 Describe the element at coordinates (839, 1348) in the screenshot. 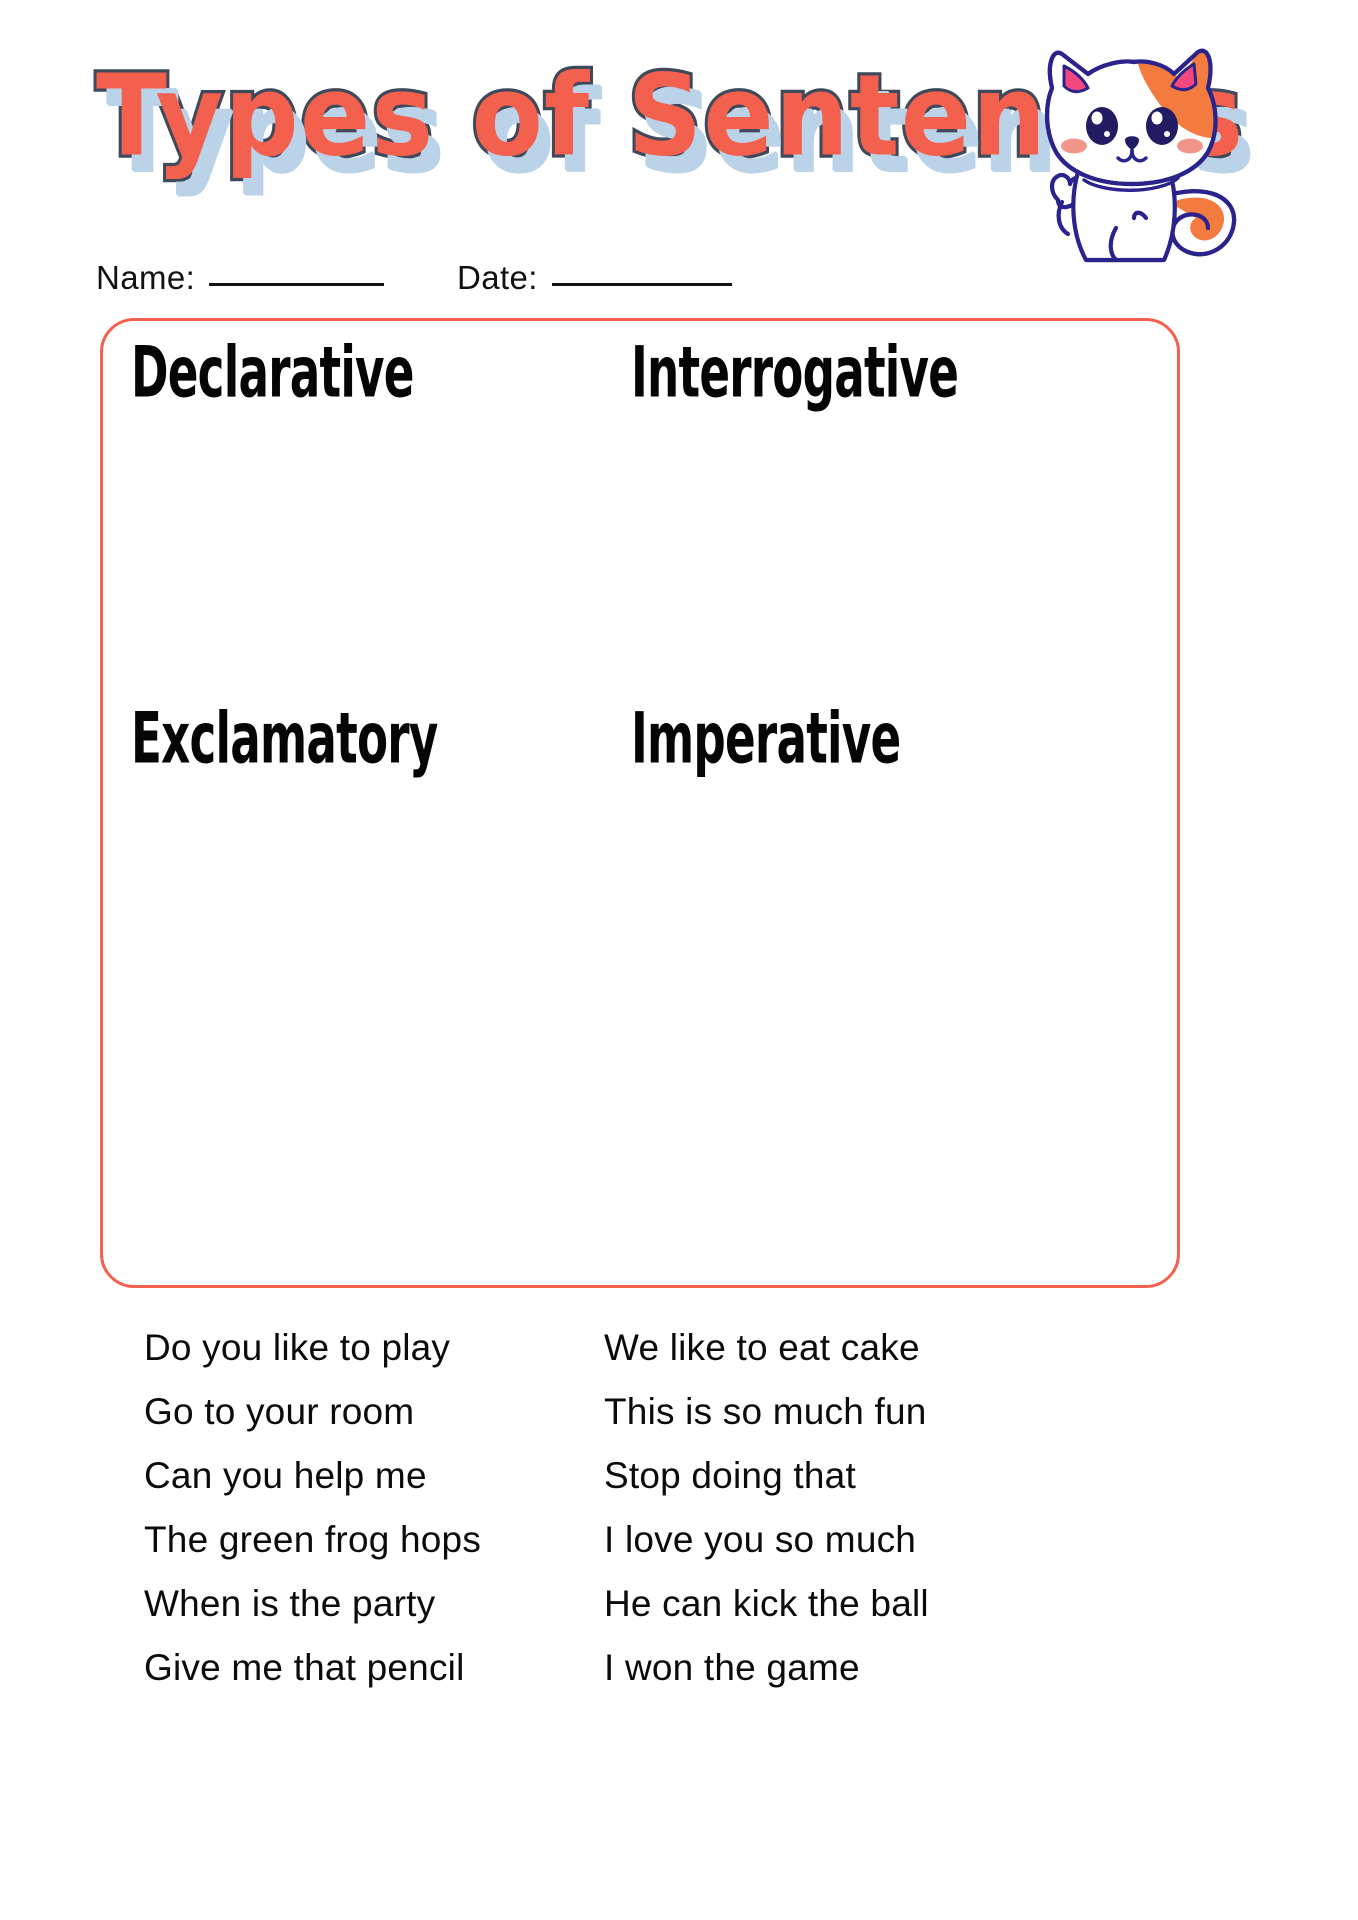

I see `list-item: We like to eat cake` at that location.